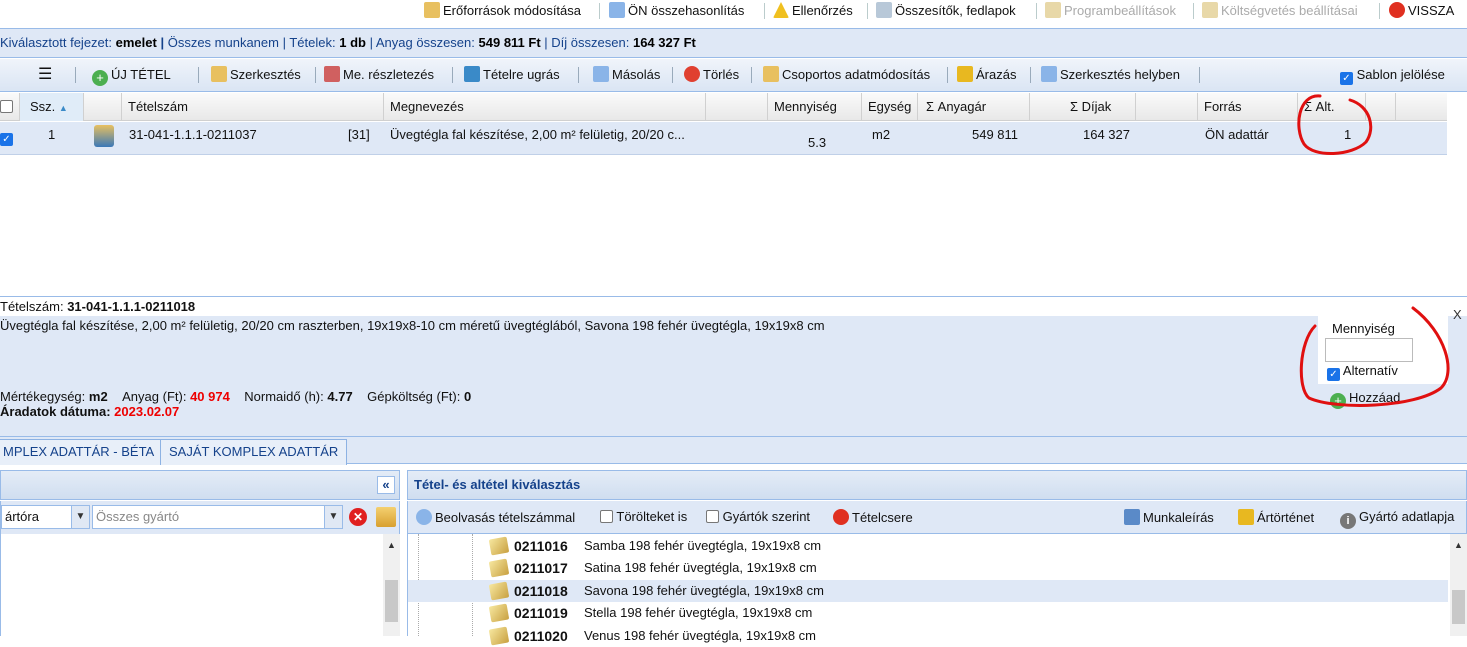 This screenshot has height=647, width=1467. What do you see at coordinates (676, 11) in the screenshot?
I see `menu-compare: ÖN összehasonlítás` at bounding box center [676, 11].